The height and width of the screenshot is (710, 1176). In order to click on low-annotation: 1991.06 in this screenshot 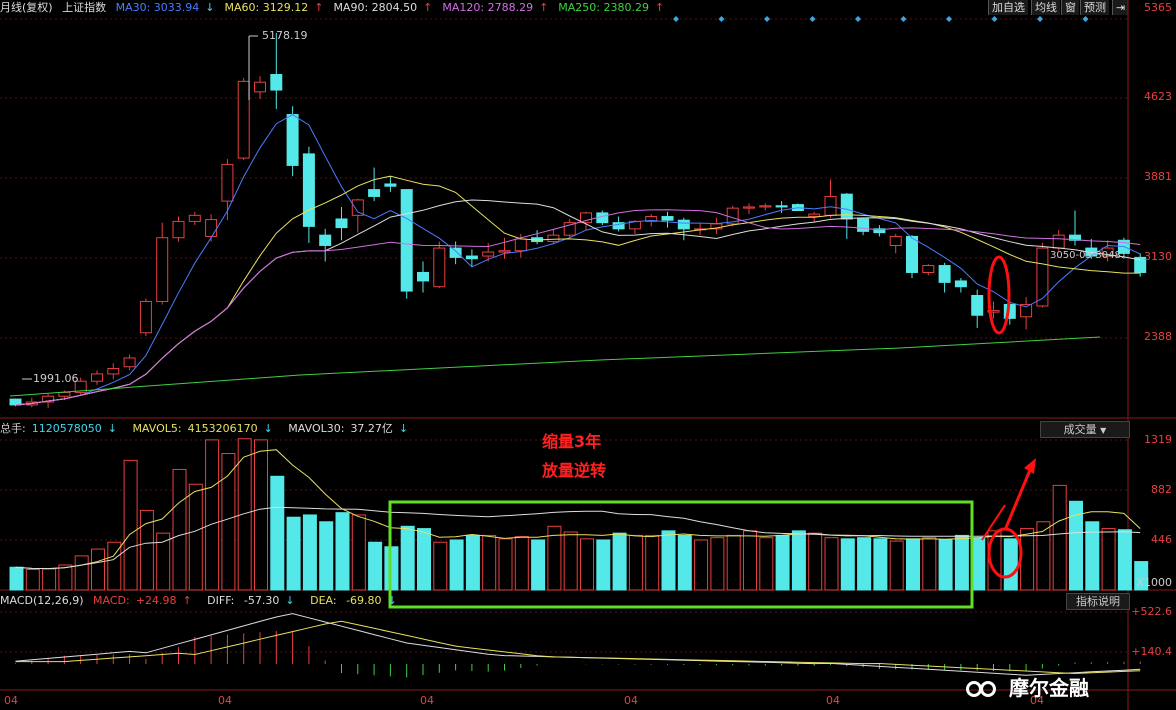, I will do `click(56, 378)`.